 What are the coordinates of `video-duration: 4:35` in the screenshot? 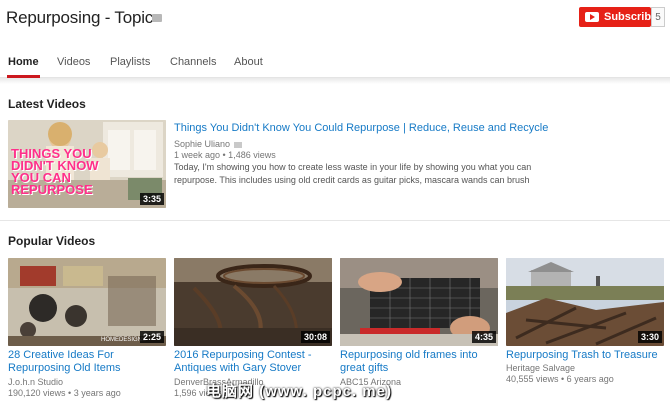 It's located at (483, 337).